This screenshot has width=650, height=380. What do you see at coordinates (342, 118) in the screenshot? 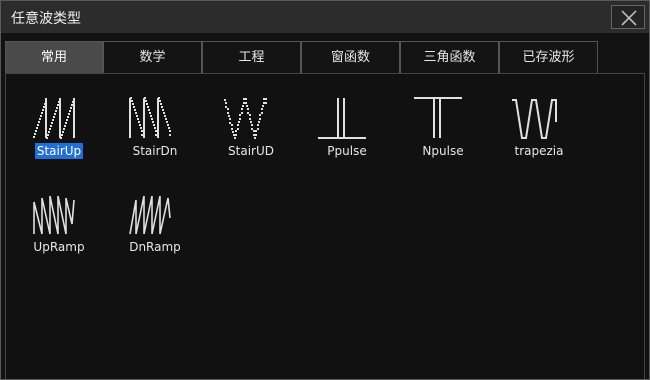
I see `positive-pulse-icon` at bounding box center [342, 118].